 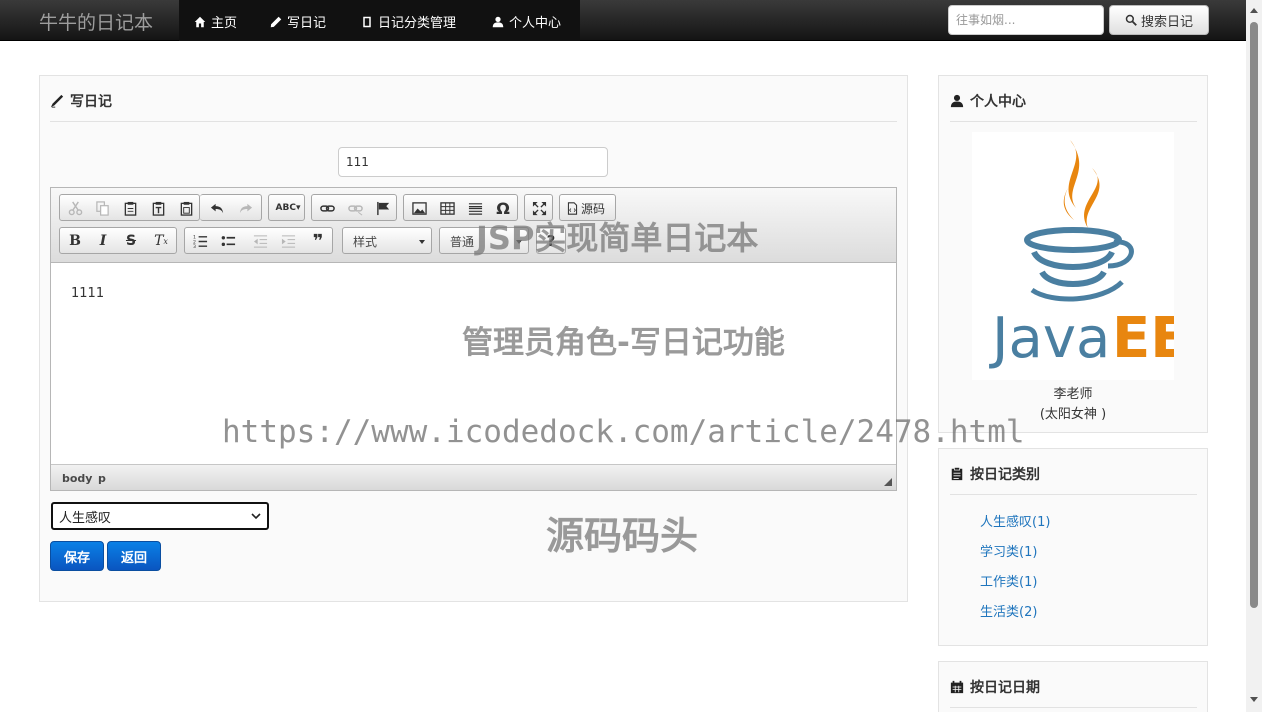 I want to click on category-heading: 按日记类别, so click(x=995, y=474).